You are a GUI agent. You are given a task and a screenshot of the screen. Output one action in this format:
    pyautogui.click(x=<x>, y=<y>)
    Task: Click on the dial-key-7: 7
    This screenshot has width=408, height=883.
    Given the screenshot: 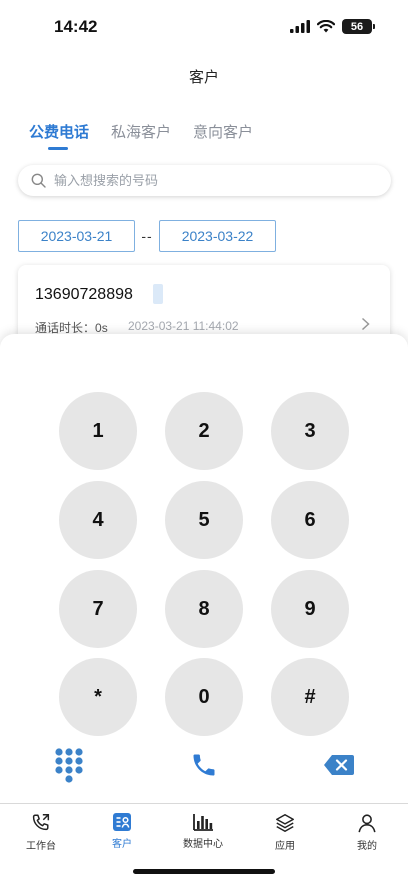 What is the action you would take?
    pyautogui.click(x=98, y=609)
    